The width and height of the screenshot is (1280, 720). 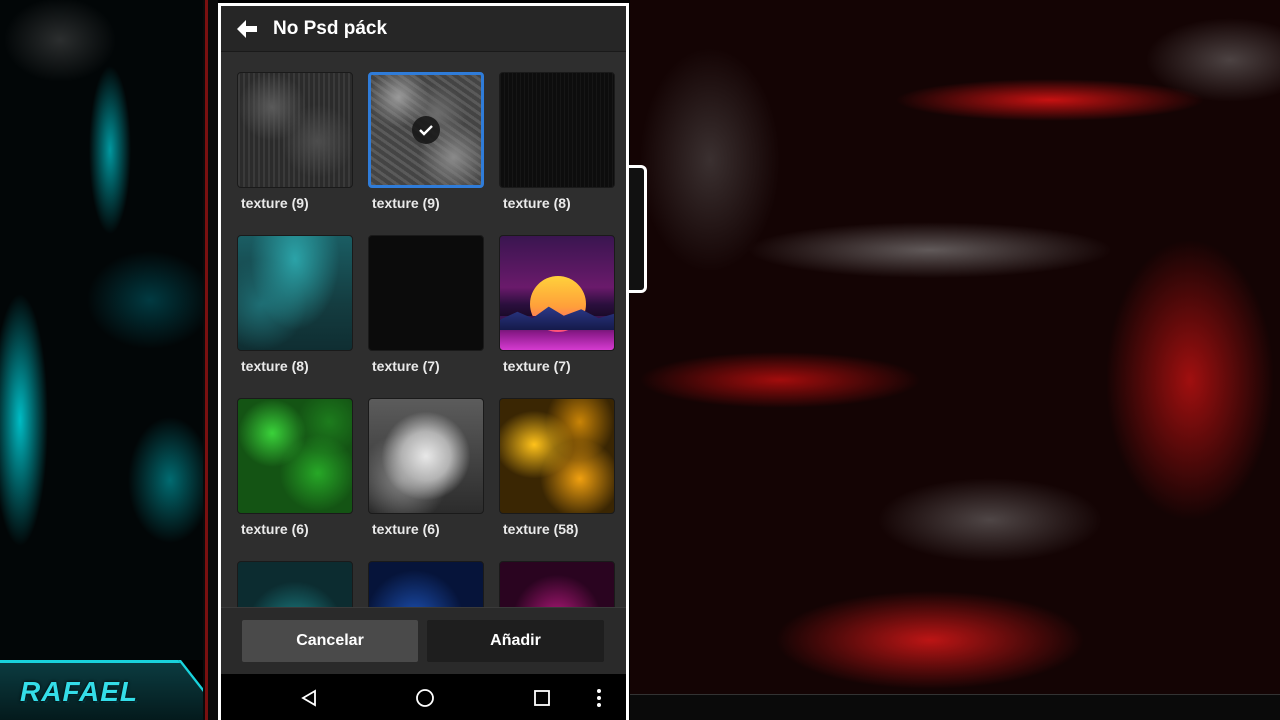 What do you see at coordinates (515, 641) in the screenshot?
I see `add-button: Añadir` at bounding box center [515, 641].